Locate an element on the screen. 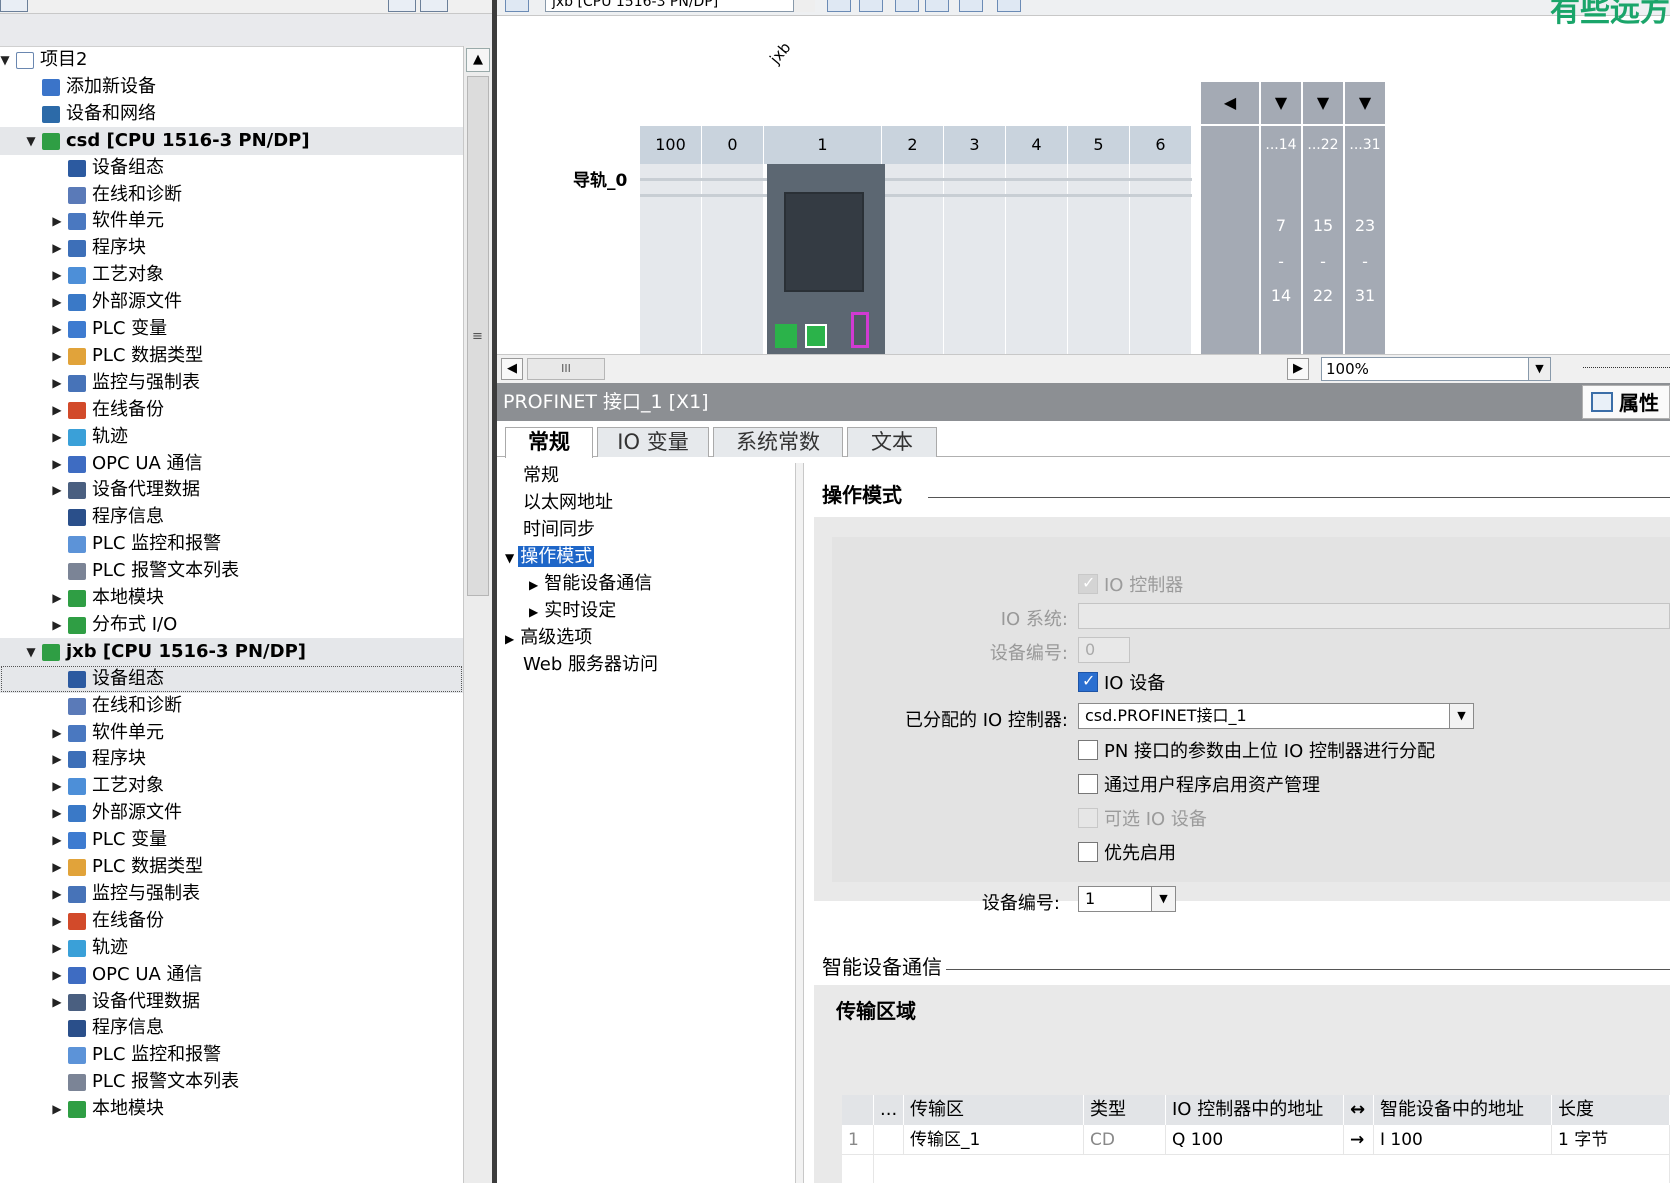 This screenshot has height=1183, width=1670. nav-advanced: ▶ 高级选项 is located at coordinates (548, 638).